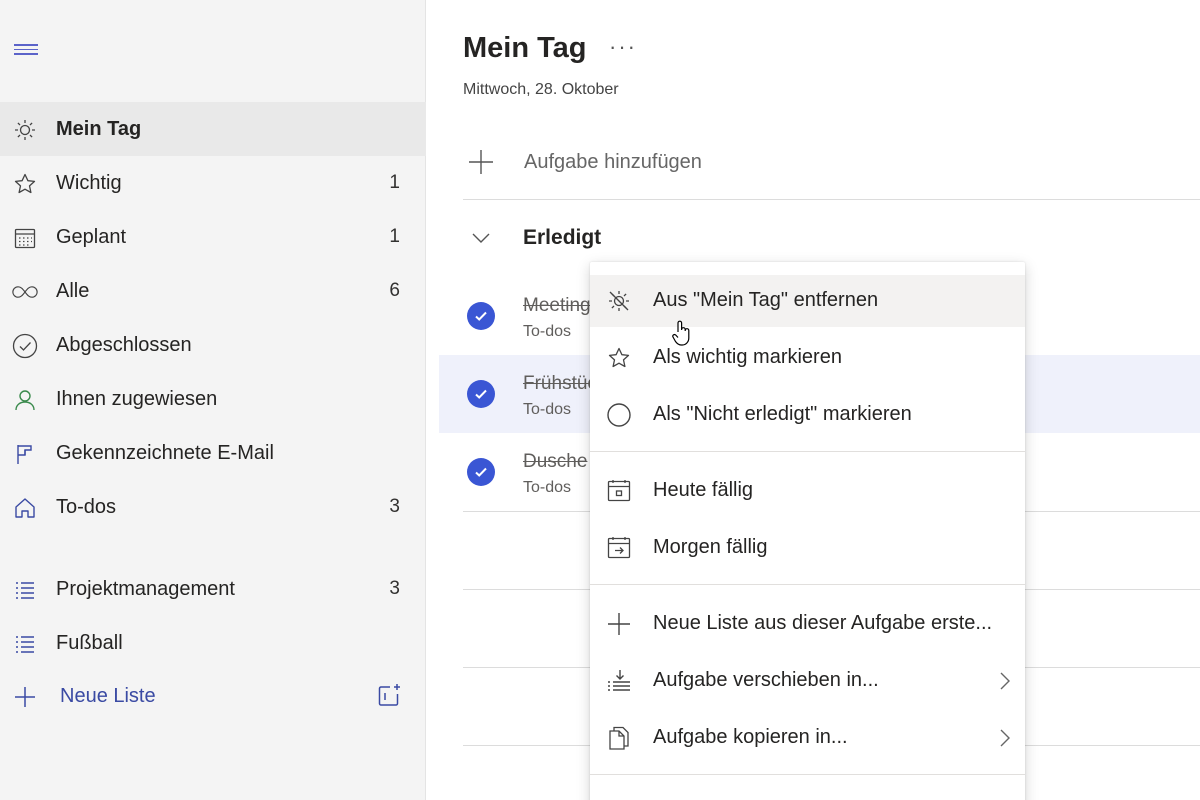  I want to click on move-icon, so click(619, 681).